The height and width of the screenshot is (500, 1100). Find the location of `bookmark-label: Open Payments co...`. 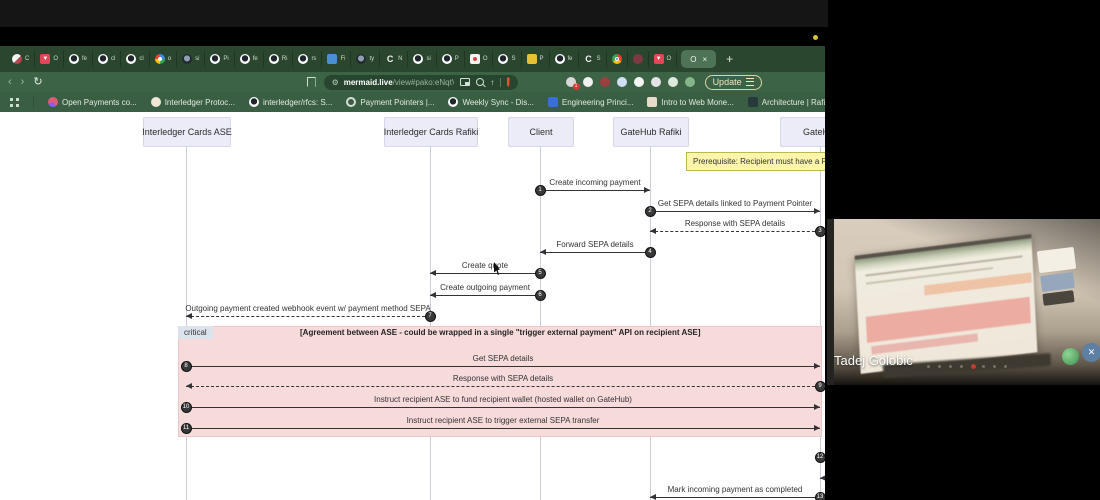

bookmark-label: Open Payments co... is located at coordinates (99, 102).